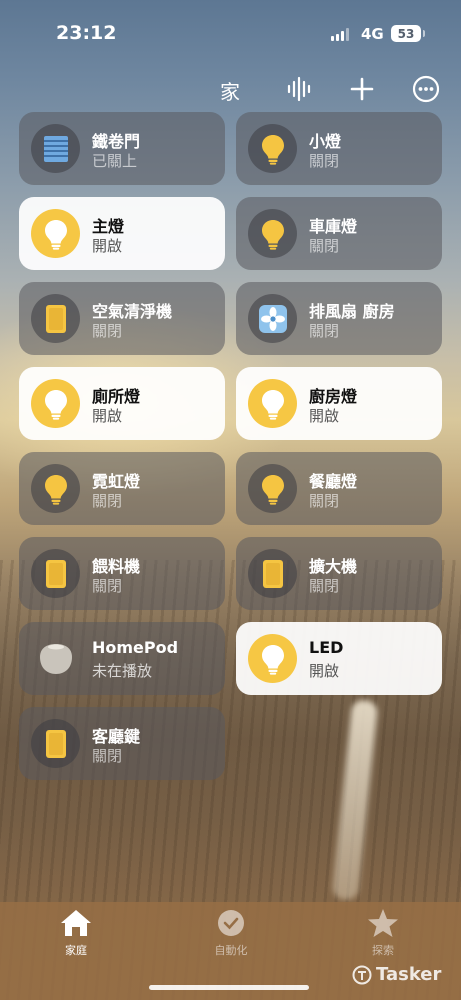  Describe the element at coordinates (116, 396) in the screenshot. I see `accessory-name: 廁所燈` at that location.